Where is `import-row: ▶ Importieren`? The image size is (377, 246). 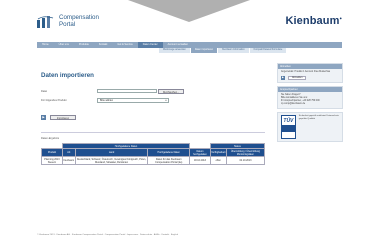 import-row: ▶ Importieren is located at coordinates (58, 117).